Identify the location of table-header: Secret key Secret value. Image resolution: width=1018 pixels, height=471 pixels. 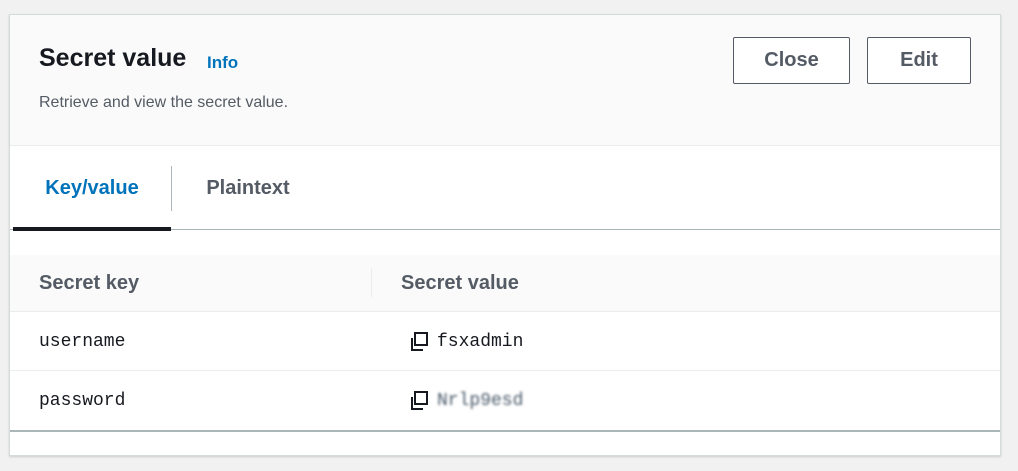
(505, 283).